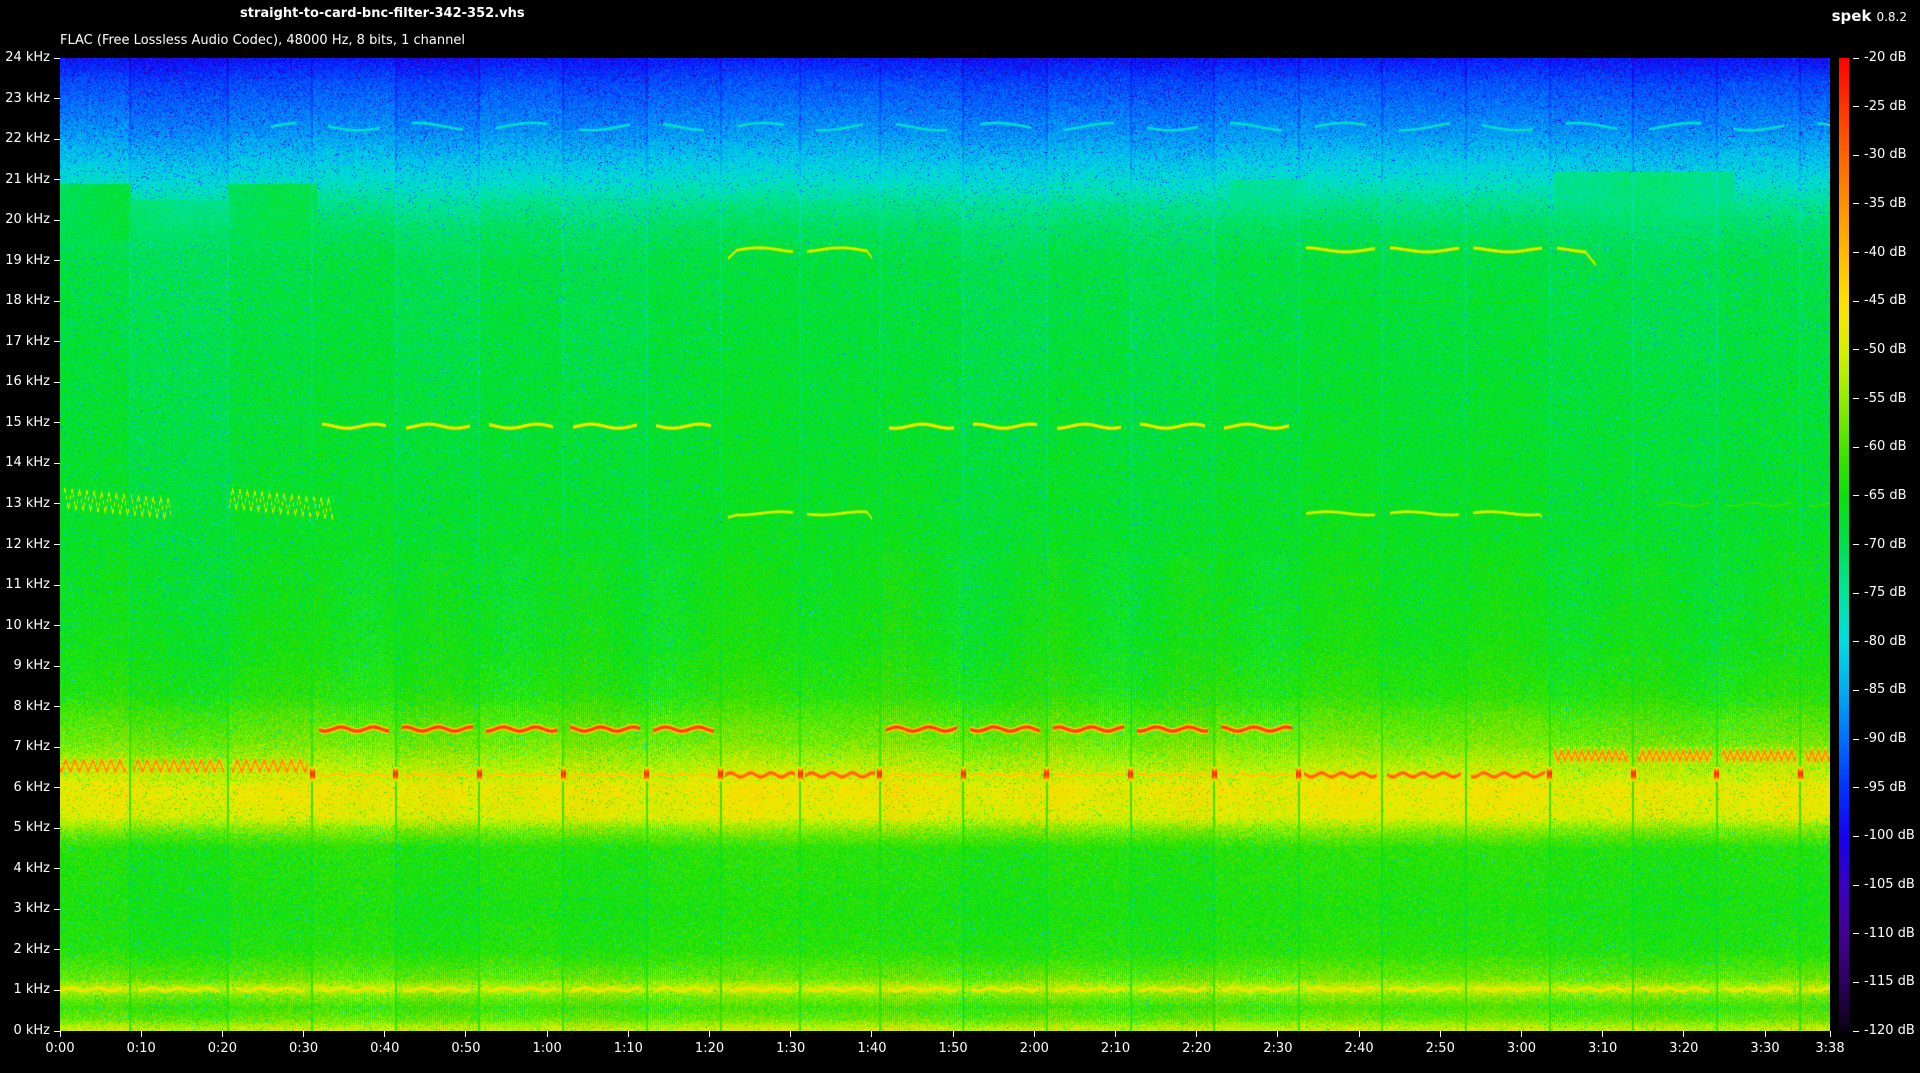 This screenshot has height=1073, width=1920. I want to click on db-tick-label: -80 dB, so click(1885, 641).